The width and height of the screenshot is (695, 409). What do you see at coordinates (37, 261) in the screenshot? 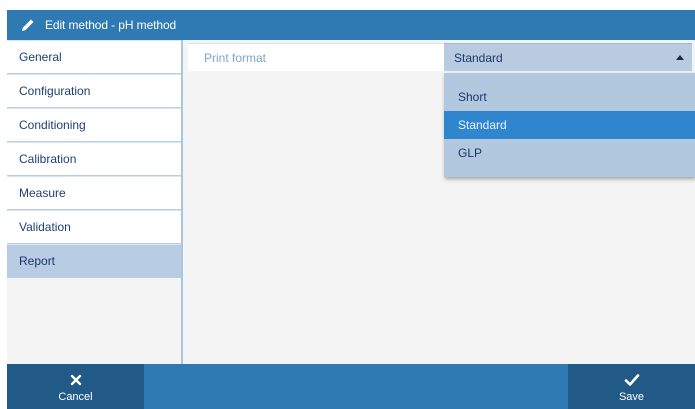
I see `sidebar-item-label: Report` at bounding box center [37, 261].